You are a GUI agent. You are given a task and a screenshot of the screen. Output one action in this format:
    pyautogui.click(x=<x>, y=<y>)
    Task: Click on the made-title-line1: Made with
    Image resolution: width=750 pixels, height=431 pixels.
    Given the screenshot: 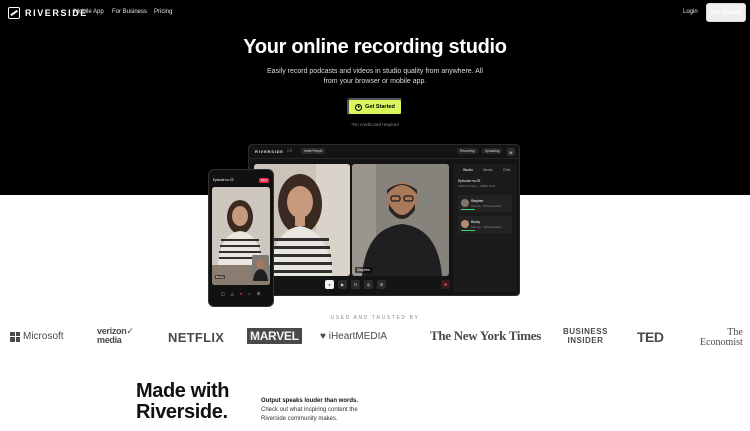 What is the action you would take?
    pyautogui.click(x=183, y=391)
    